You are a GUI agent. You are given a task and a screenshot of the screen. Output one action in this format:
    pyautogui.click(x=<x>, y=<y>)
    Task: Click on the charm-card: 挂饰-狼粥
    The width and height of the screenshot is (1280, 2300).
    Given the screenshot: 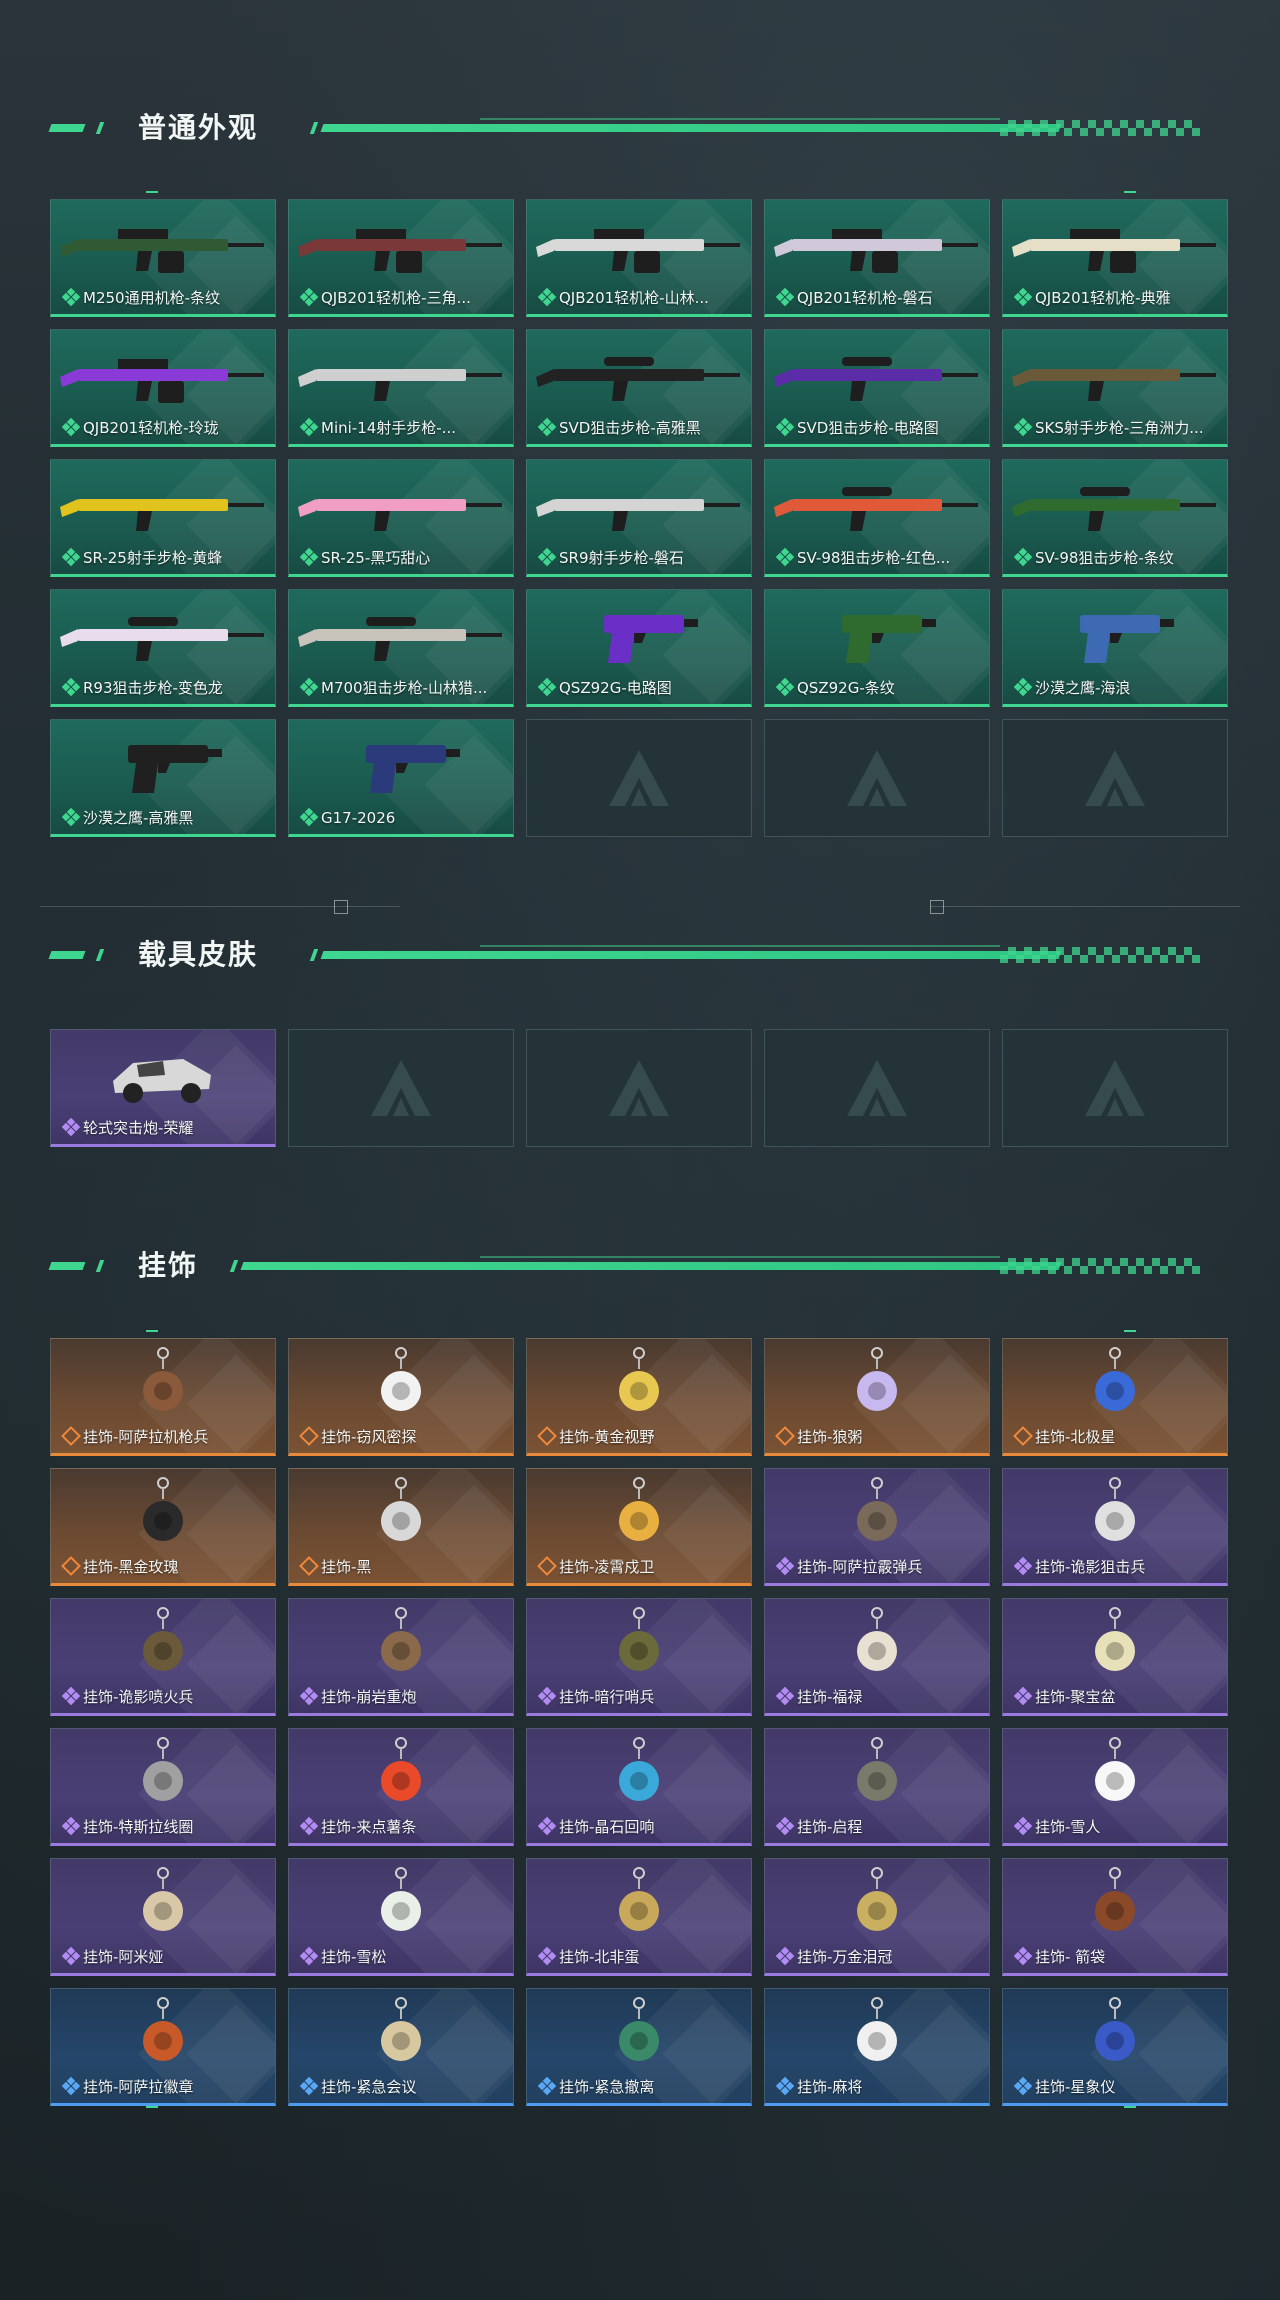 What is the action you would take?
    pyautogui.click(x=877, y=1397)
    